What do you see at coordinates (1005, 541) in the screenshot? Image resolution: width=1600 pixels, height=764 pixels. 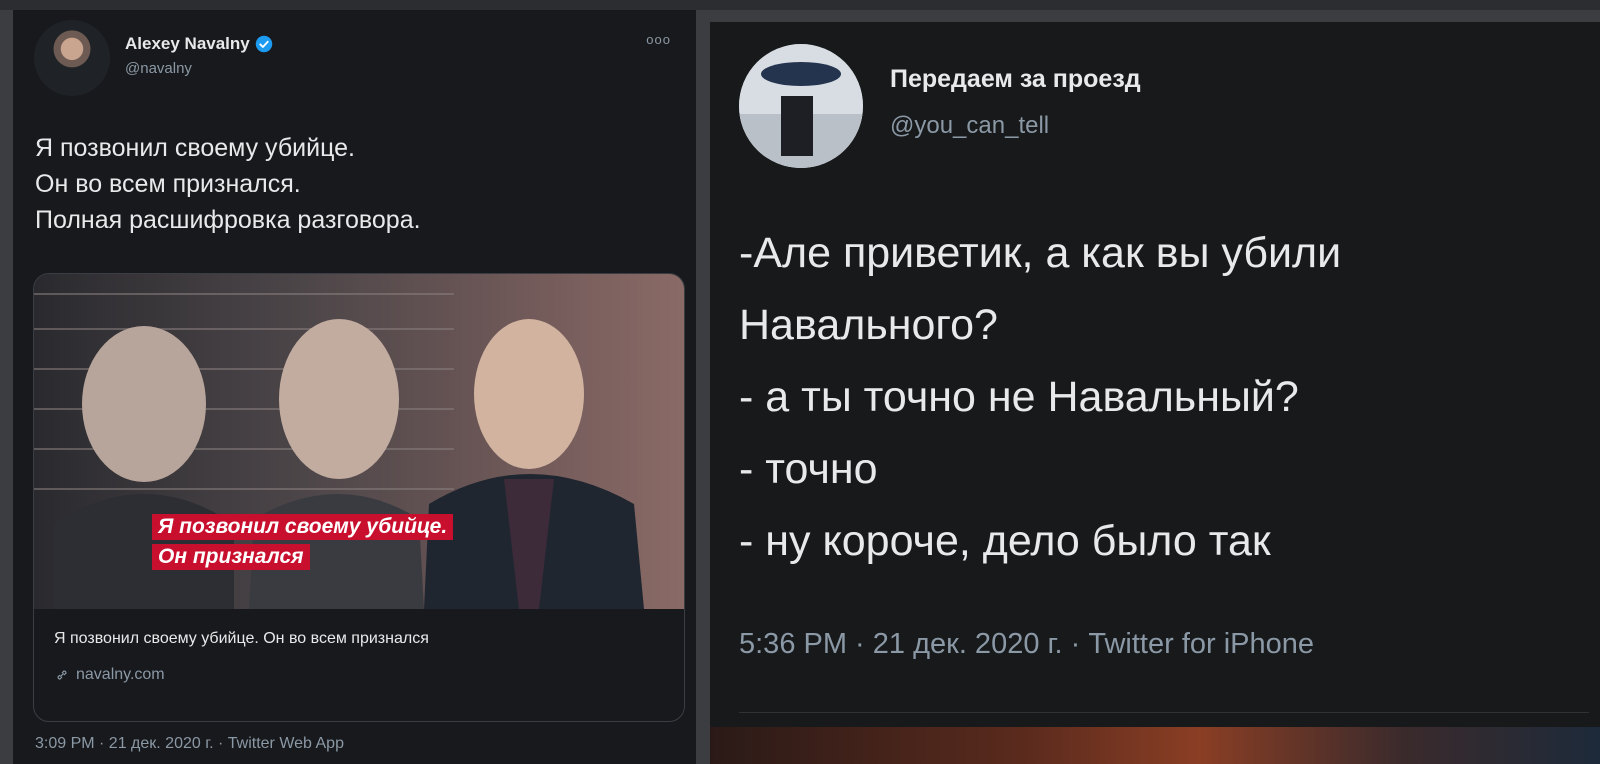 I see `tweet-text-line: - ну короче, дело было так` at bounding box center [1005, 541].